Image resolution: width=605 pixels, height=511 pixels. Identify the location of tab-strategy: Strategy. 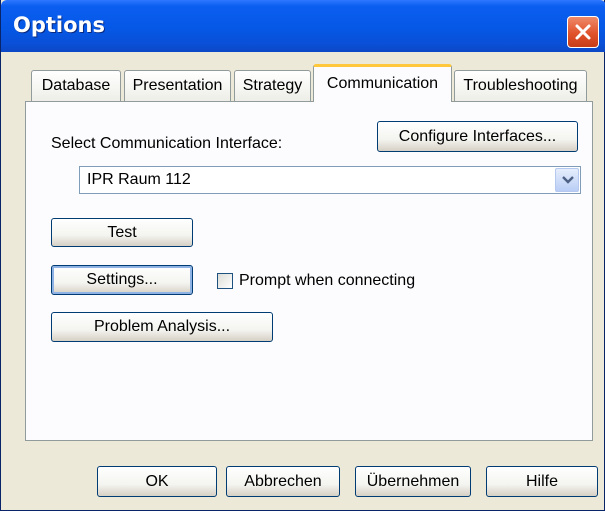
(272, 85).